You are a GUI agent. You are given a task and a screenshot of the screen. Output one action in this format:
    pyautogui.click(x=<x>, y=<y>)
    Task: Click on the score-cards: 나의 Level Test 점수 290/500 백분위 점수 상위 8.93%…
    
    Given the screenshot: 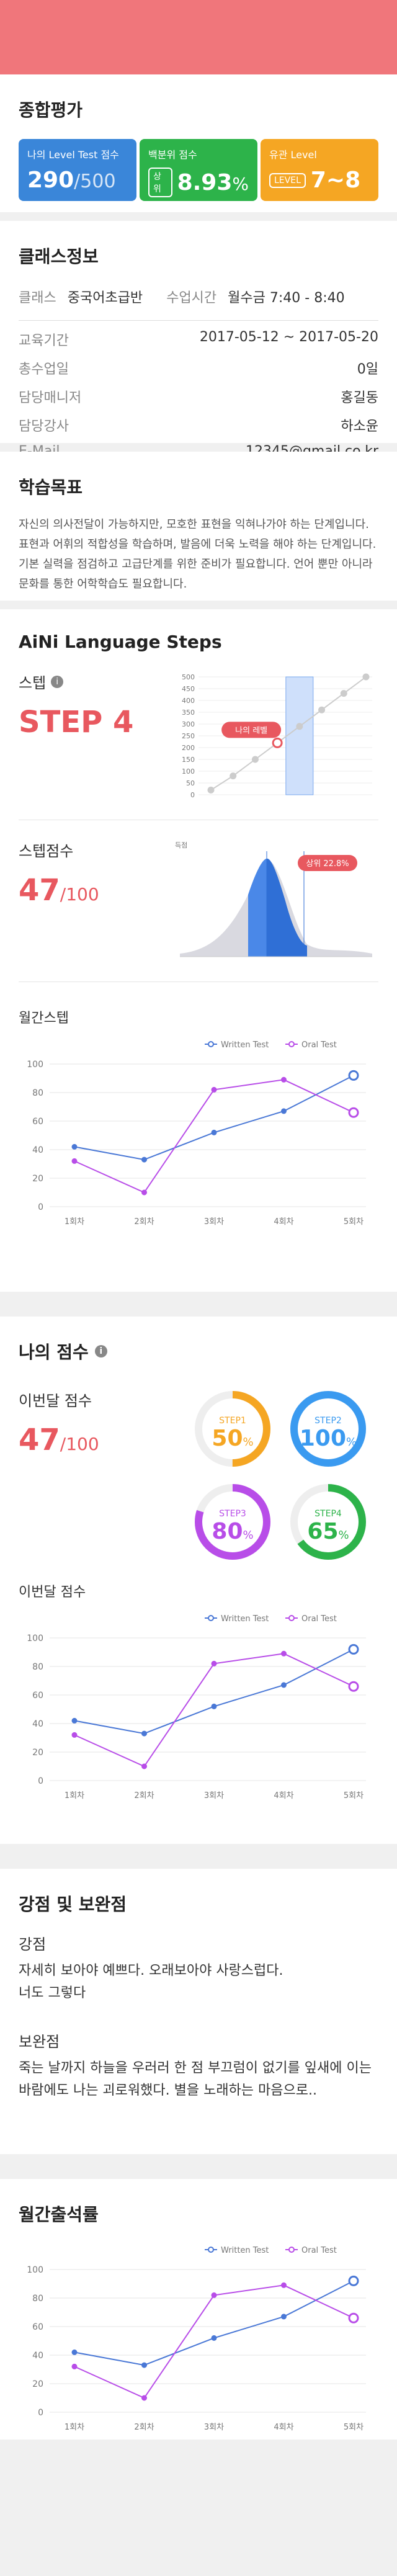 What is the action you would take?
    pyautogui.click(x=198, y=170)
    